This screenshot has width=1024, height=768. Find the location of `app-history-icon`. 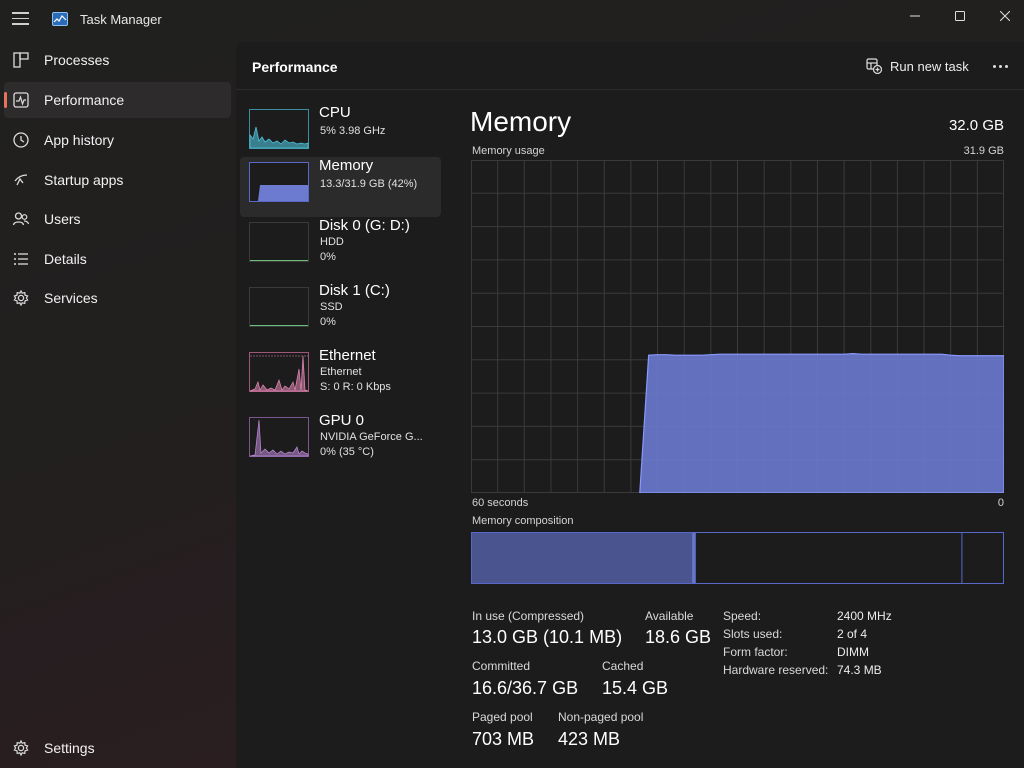

app-history-icon is located at coordinates (21, 140).